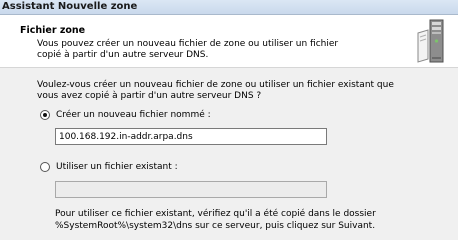 Image resolution: width=458 pixels, height=240 pixels. Describe the element at coordinates (117, 167) in the screenshot. I see `radio-existing-file-label: Utiliser un fichier existant :` at that location.